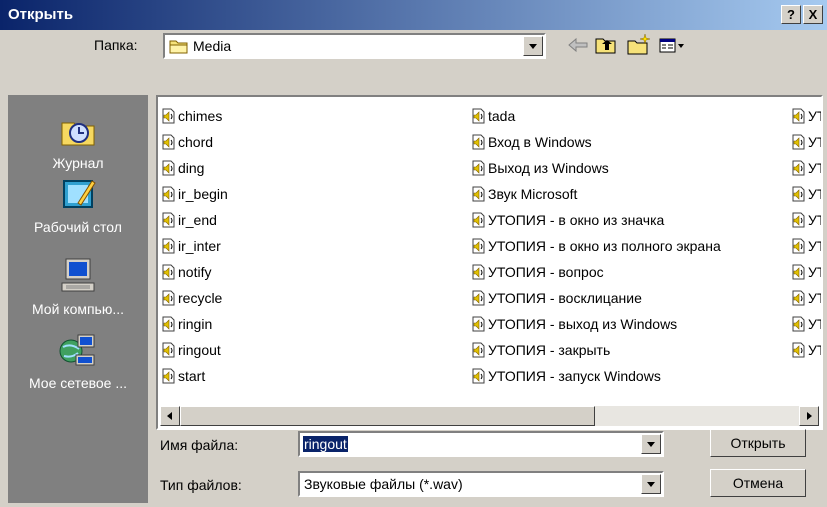  What do you see at coordinates (758, 443) in the screenshot?
I see `open-button: Открыть` at bounding box center [758, 443].